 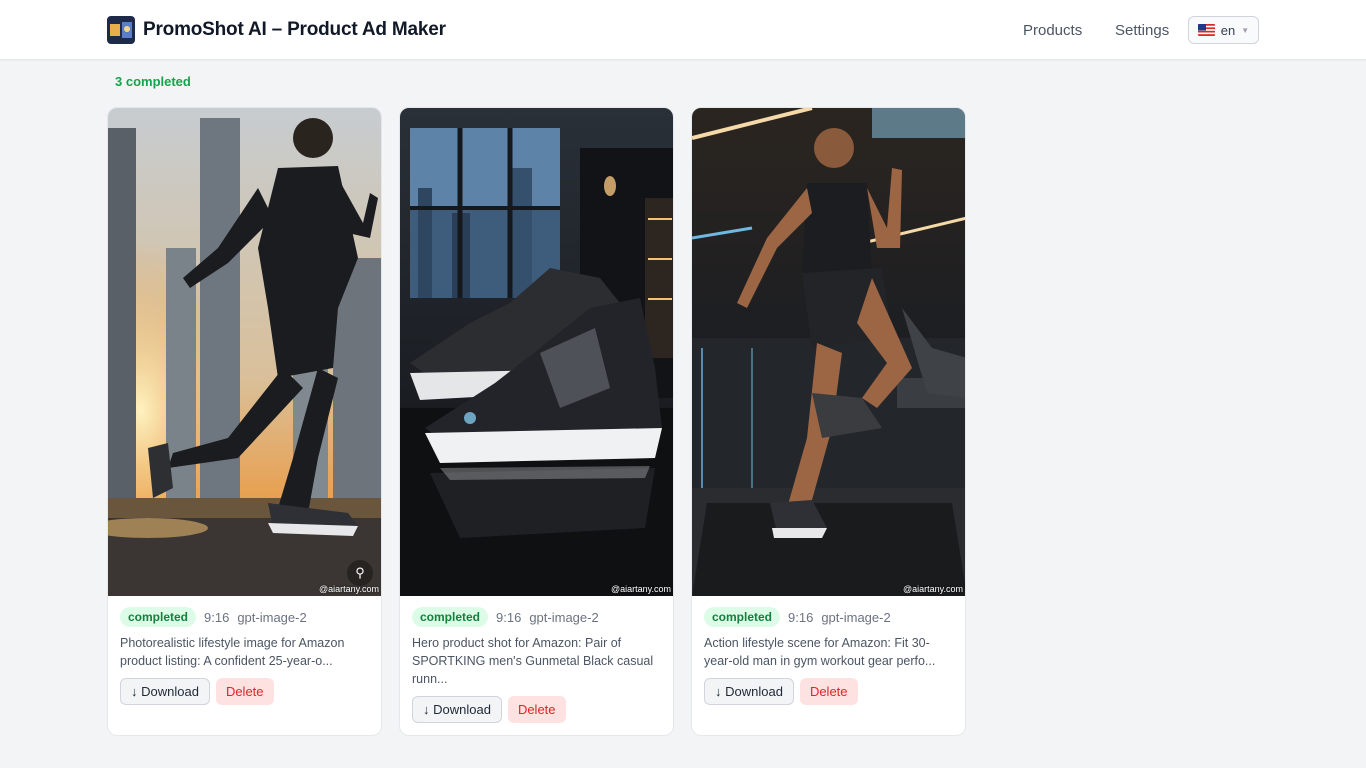 What do you see at coordinates (360, 573) in the screenshot?
I see `zoom-icon: ⚲` at bounding box center [360, 573].